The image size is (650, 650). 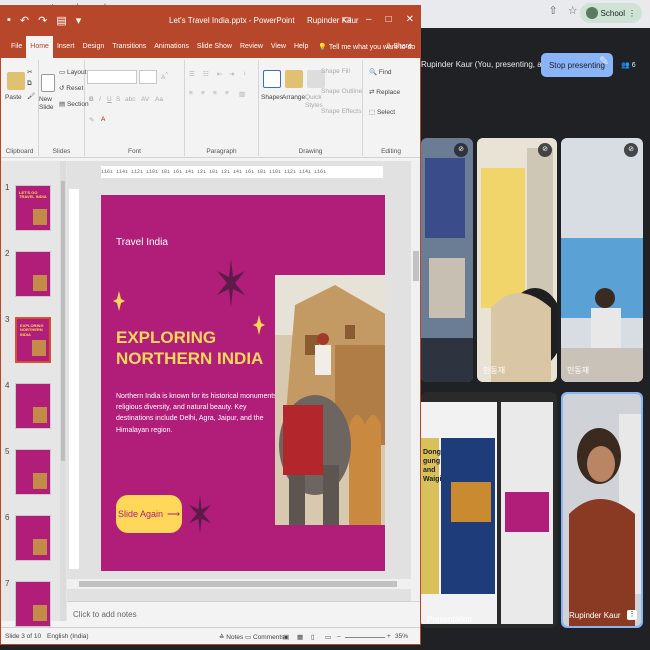 What do you see at coordinates (489, 510) in the screenshot?
I see `screen-share-tile: Dong gung and Waigi Presentation` at bounding box center [489, 510].